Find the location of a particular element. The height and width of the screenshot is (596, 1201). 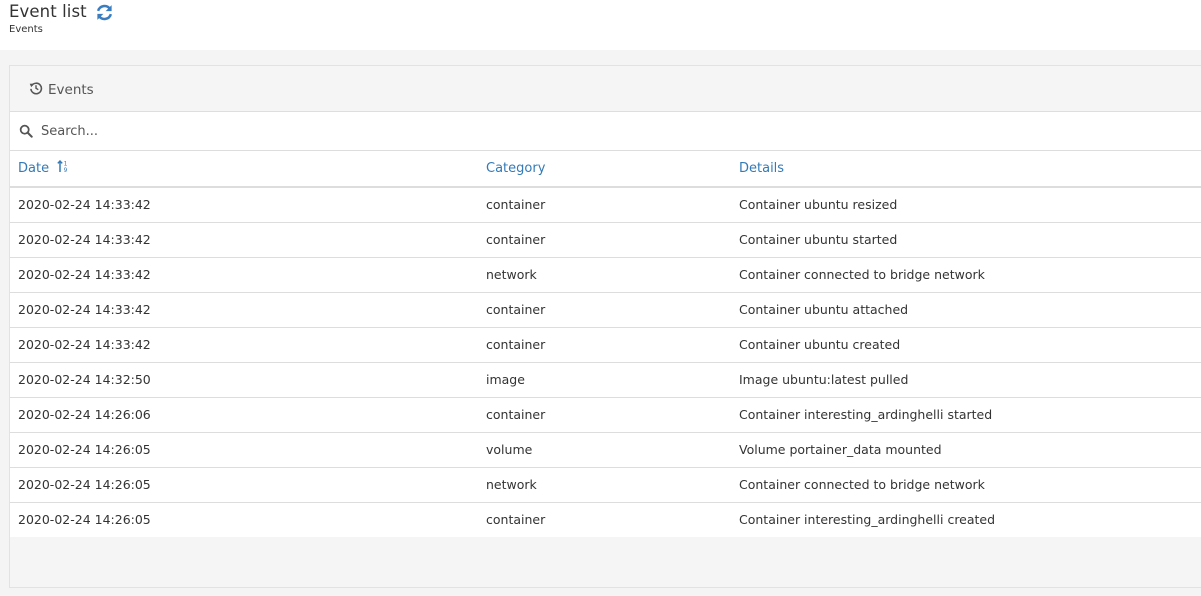

date-sort-link: Date 1 9 is located at coordinates (43, 168).